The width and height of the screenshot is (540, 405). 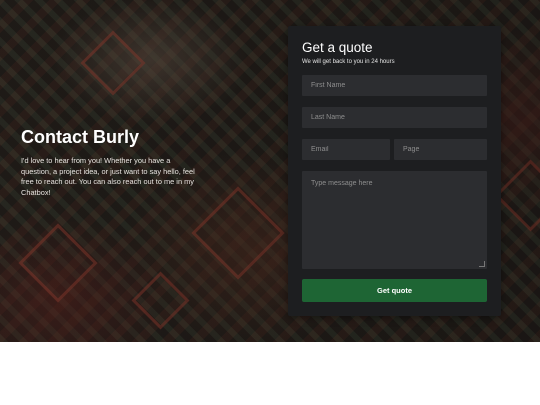 I want to click on page-title: Contact Burly, so click(x=80, y=137).